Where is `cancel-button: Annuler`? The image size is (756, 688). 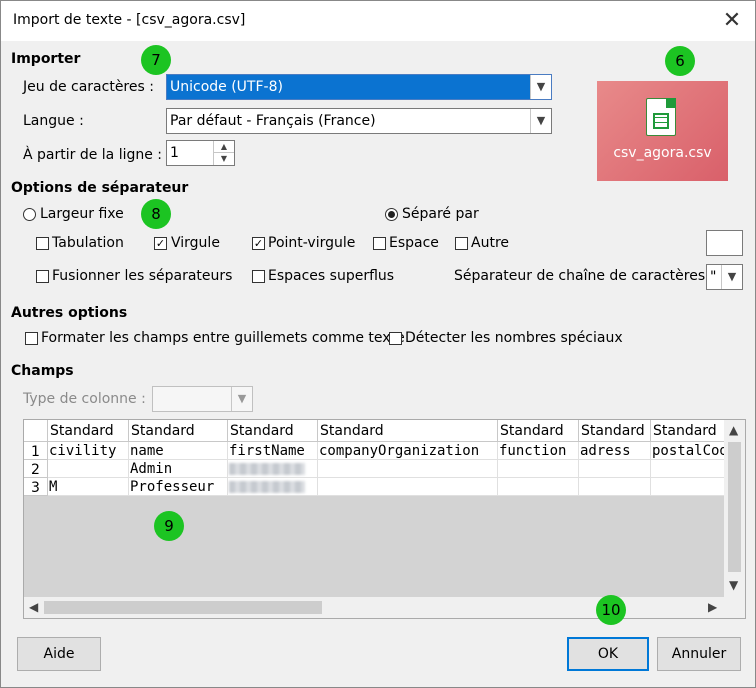
cancel-button: Annuler is located at coordinates (699, 654).